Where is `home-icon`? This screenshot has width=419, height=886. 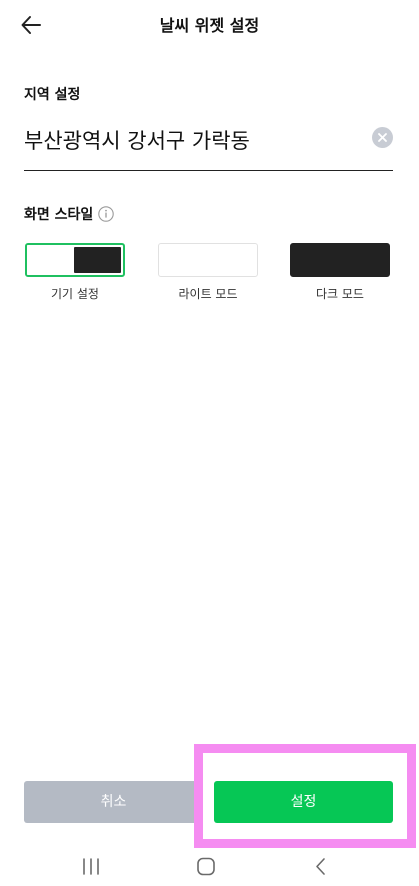
home-icon is located at coordinates (206, 867).